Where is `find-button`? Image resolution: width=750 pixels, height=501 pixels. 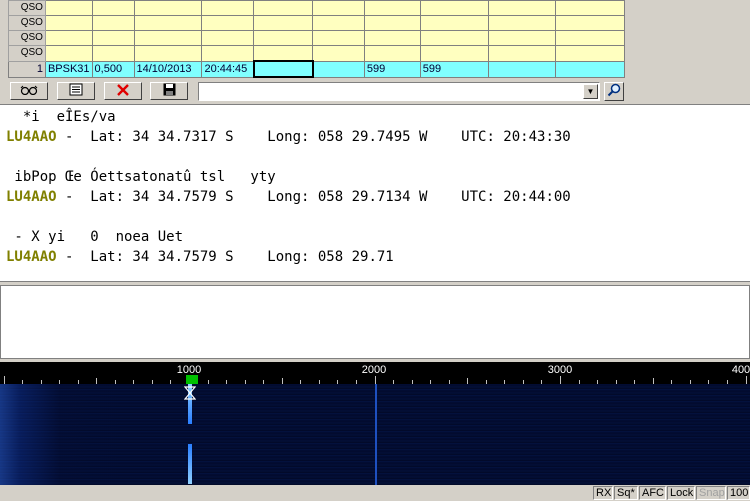 find-button is located at coordinates (614, 91).